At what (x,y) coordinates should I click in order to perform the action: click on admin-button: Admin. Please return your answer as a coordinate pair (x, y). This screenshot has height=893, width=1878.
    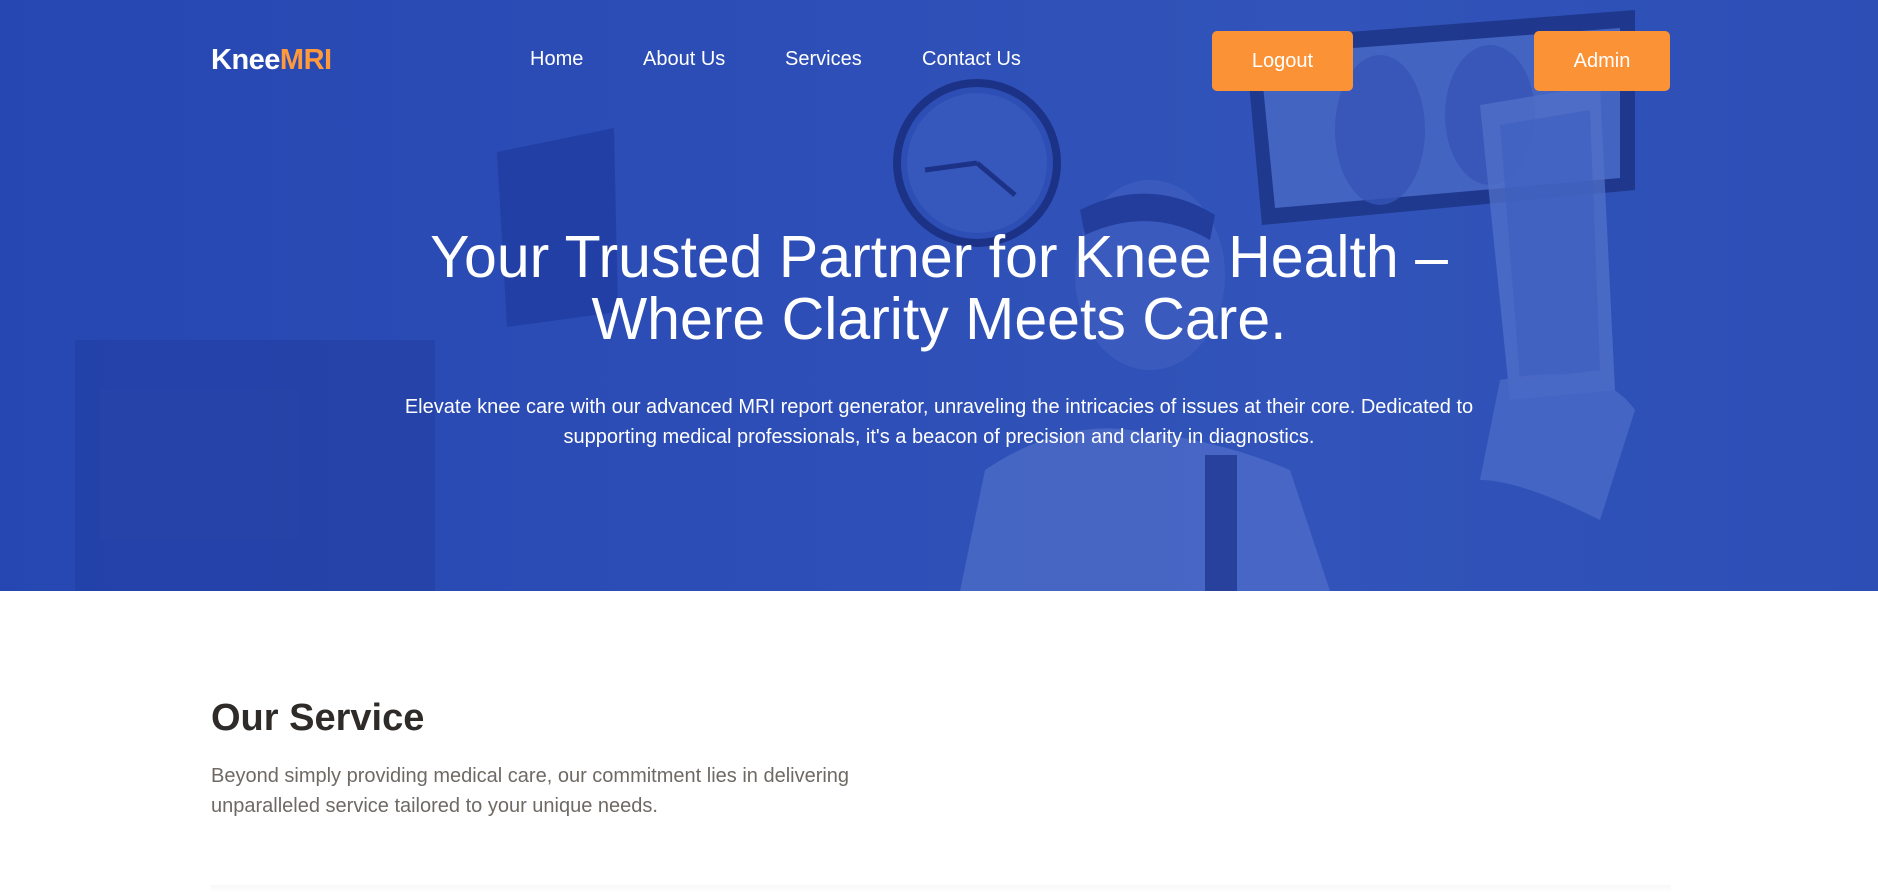
    Looking at the image, I should click on (1602, 61).